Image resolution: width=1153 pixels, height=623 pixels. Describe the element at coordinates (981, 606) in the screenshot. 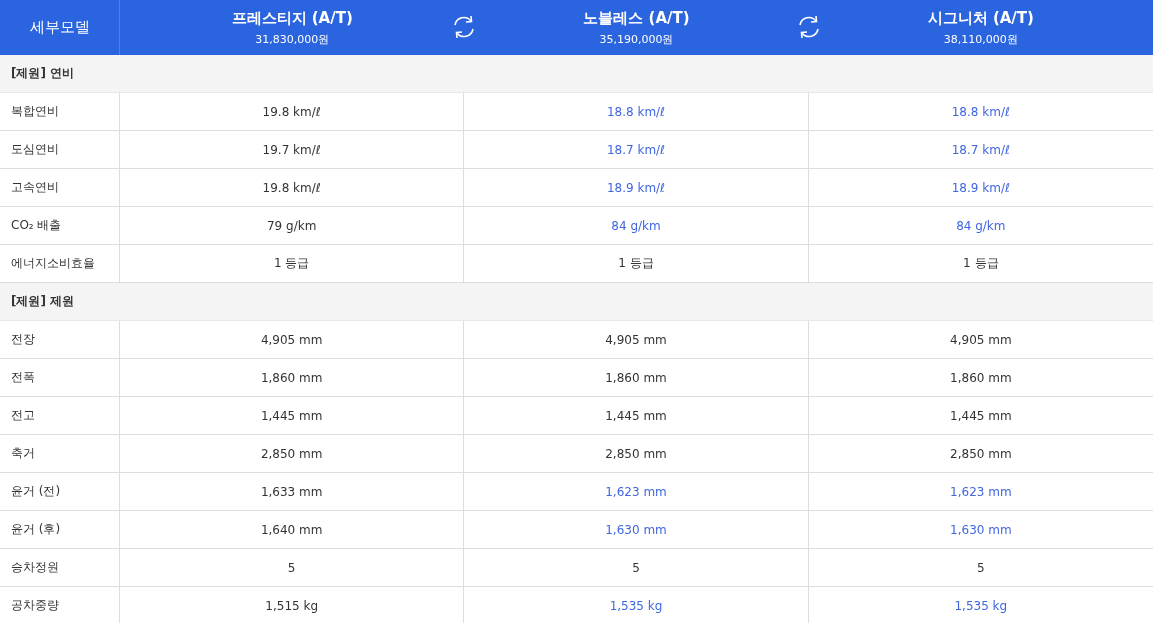

I see `table-cell-text: 1,535 kg` at that location.